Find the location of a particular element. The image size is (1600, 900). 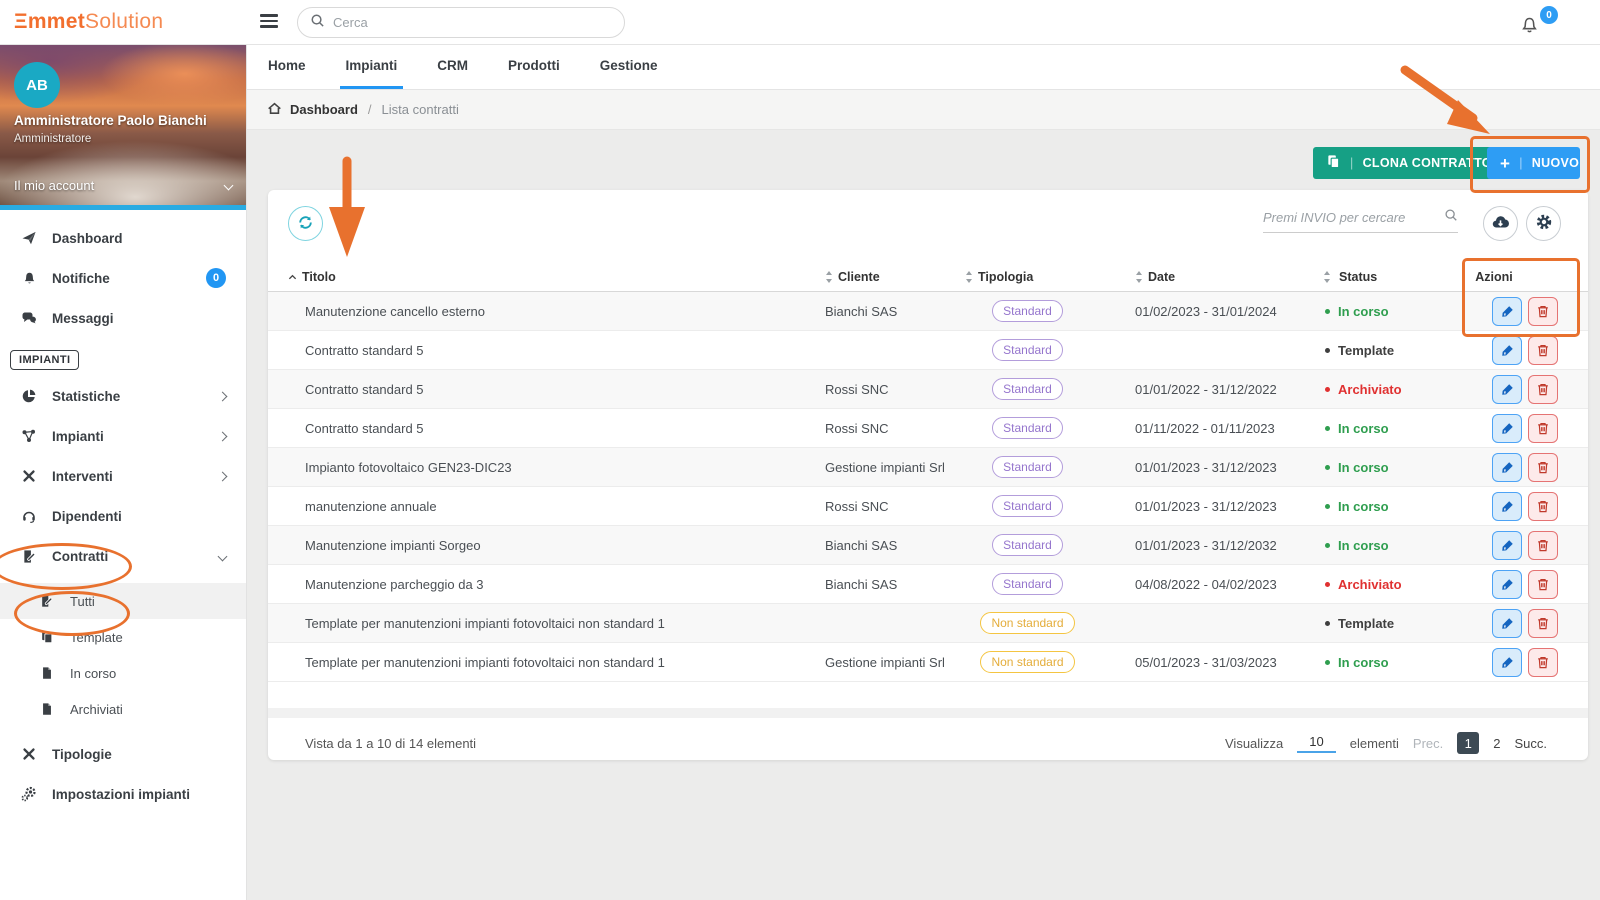

prev-page-button: Prec. is located at coordinates (1428, 743).